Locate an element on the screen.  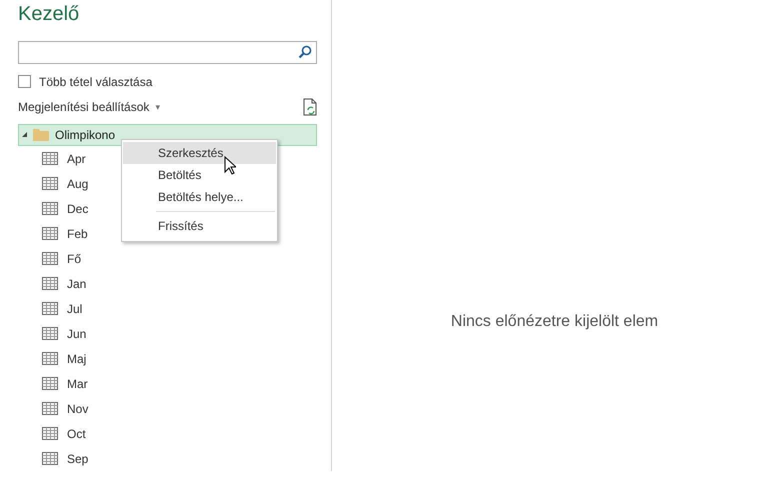
pane-title: Kezelő is located at coordinates (49, 14).